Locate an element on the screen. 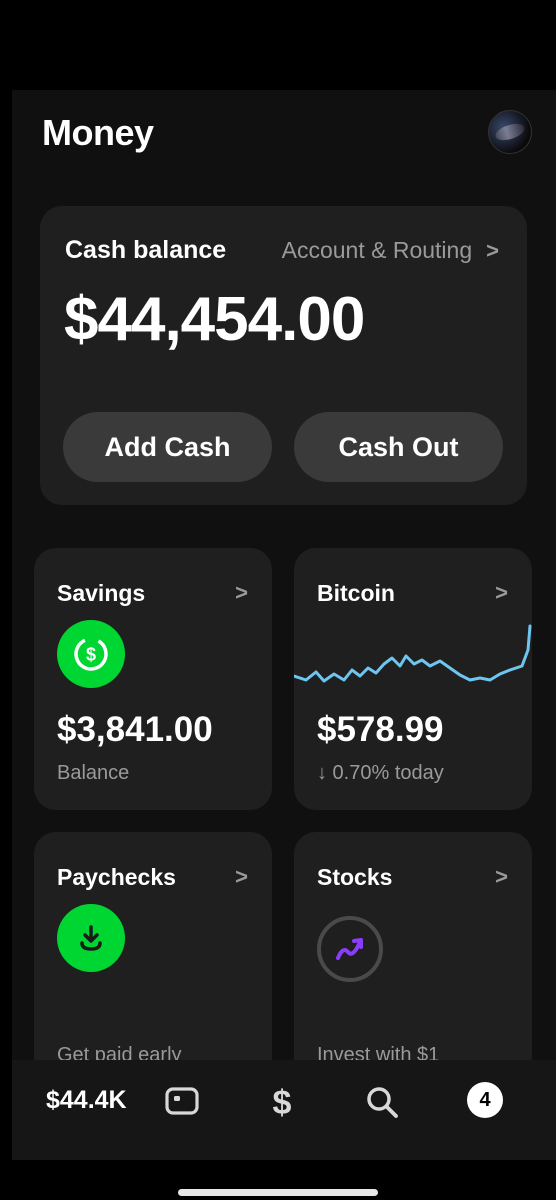  card-icon is located at coordinates (182, 1101).